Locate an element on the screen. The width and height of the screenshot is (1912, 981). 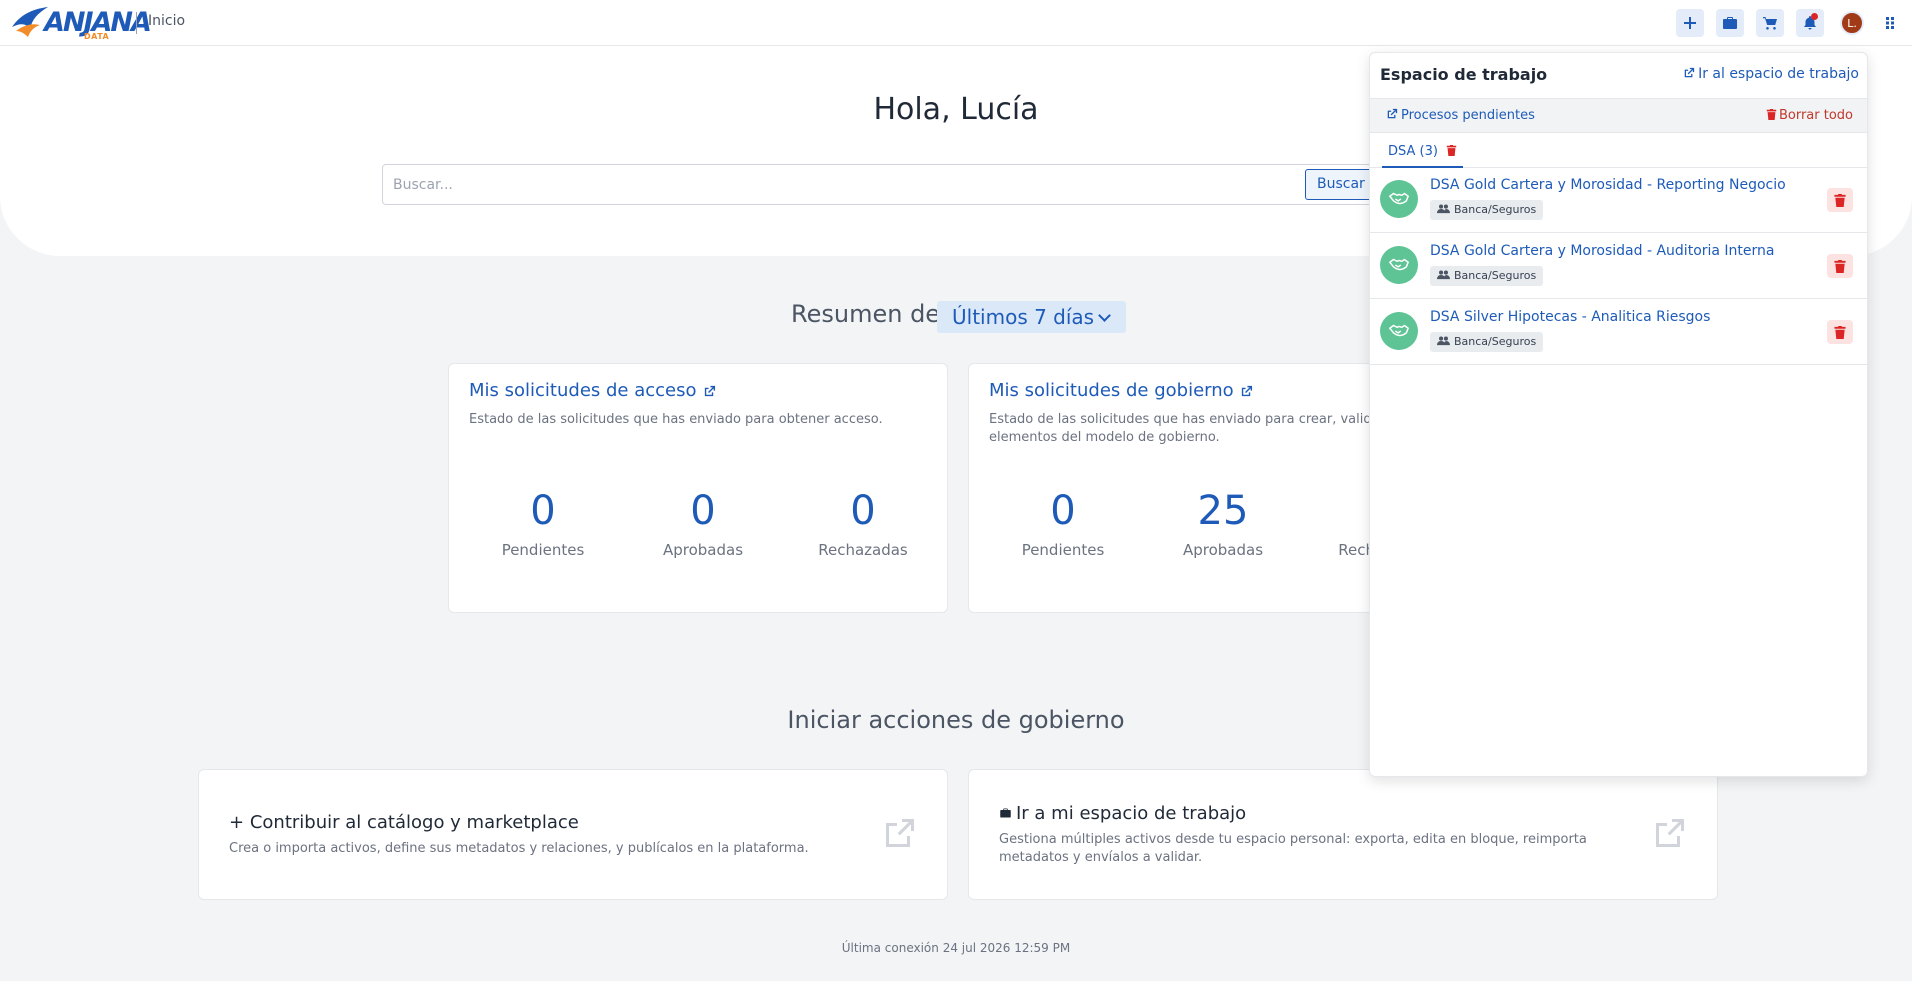
action-title-text: Ir a mi espacio de trabajo is located at coordinates (1131, 813).